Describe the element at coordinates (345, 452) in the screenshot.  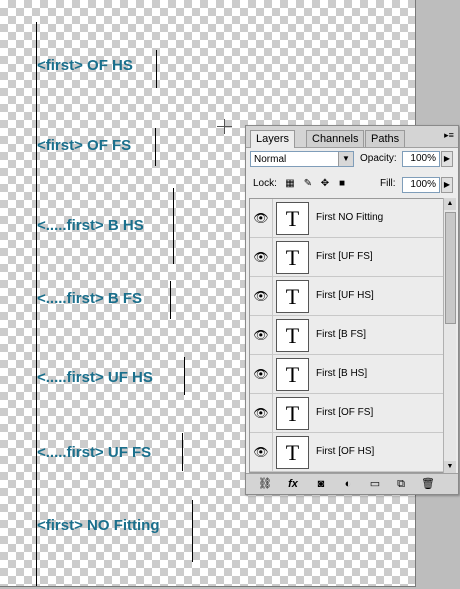
I see `layer-name: First [OF HS]` at that location.